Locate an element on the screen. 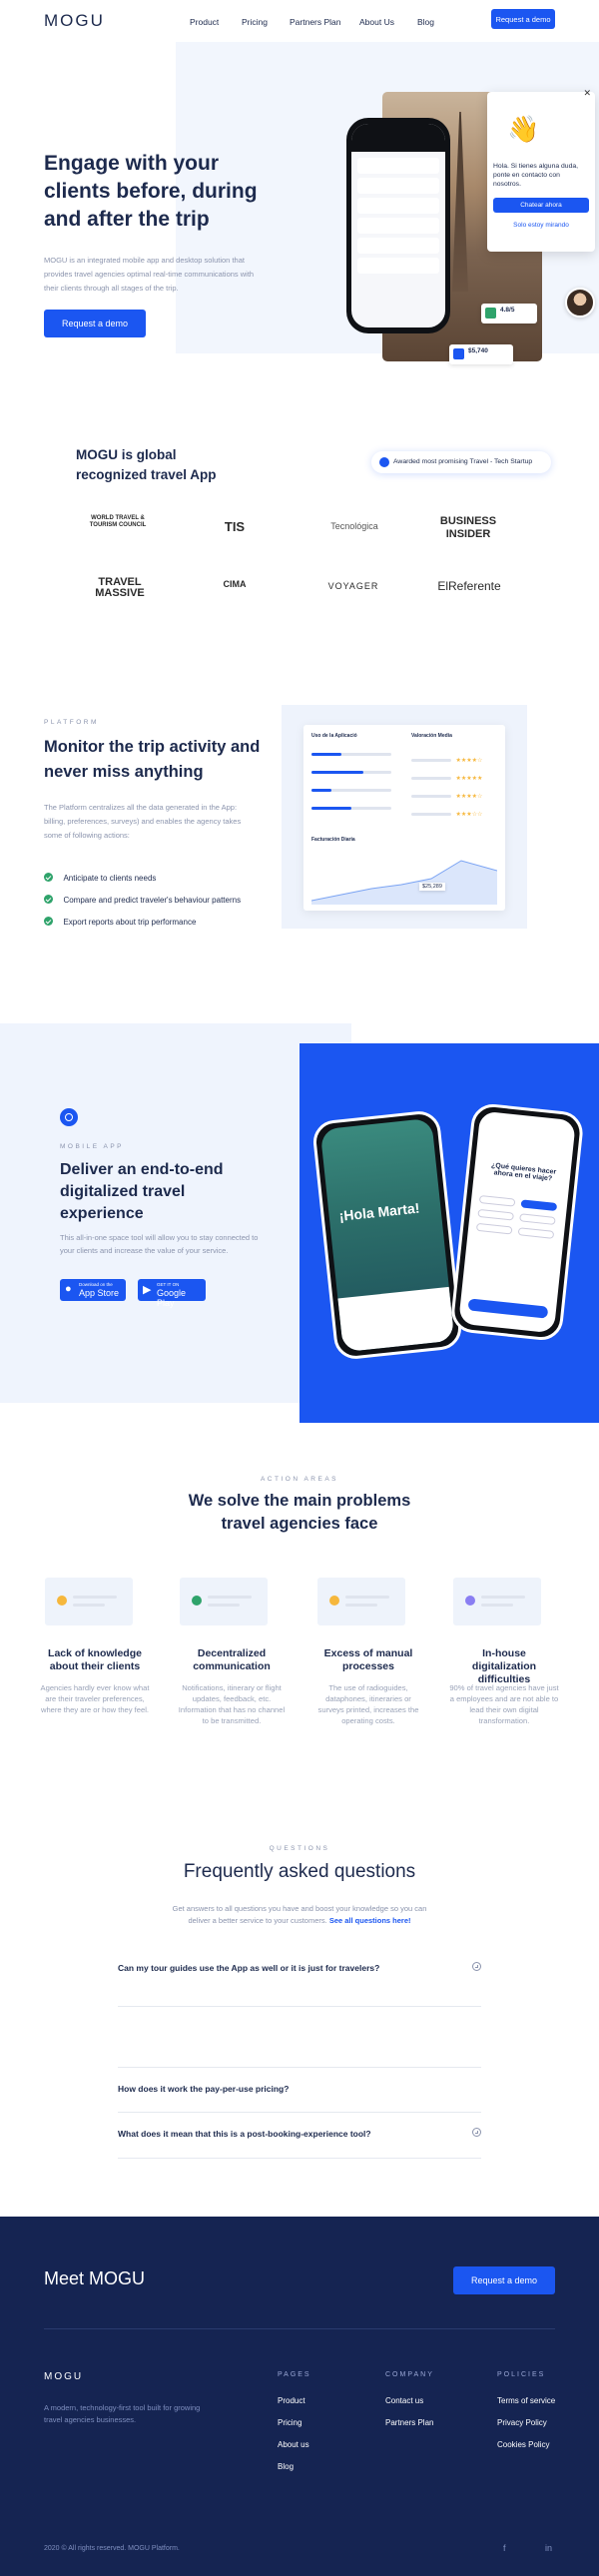 The image size is (599, 2576). chat-avatar is located at coordinates (580, 303).